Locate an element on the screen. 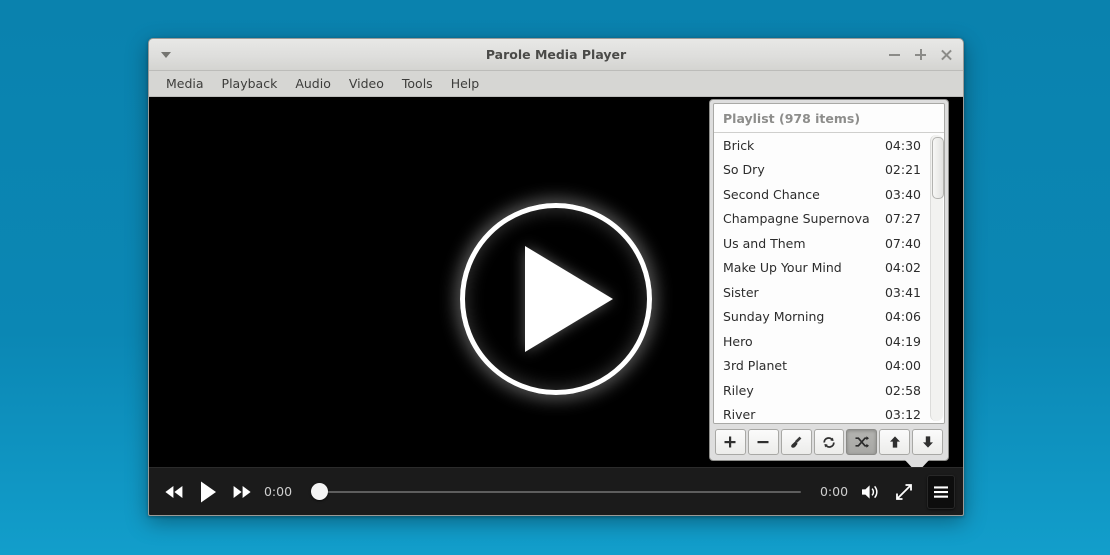 The height and width of the screenshot is (555, 1110). playlist-repeat-button is located at coordinates (829, 442).